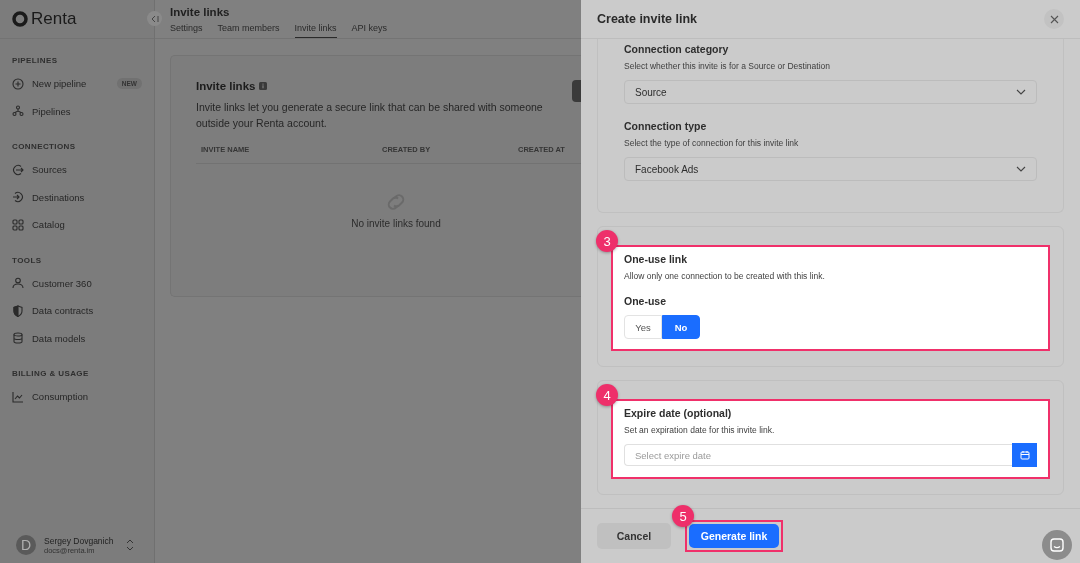 The image size is (1080, 563). I want to click on nav-item: Data models, so click(59, 338).